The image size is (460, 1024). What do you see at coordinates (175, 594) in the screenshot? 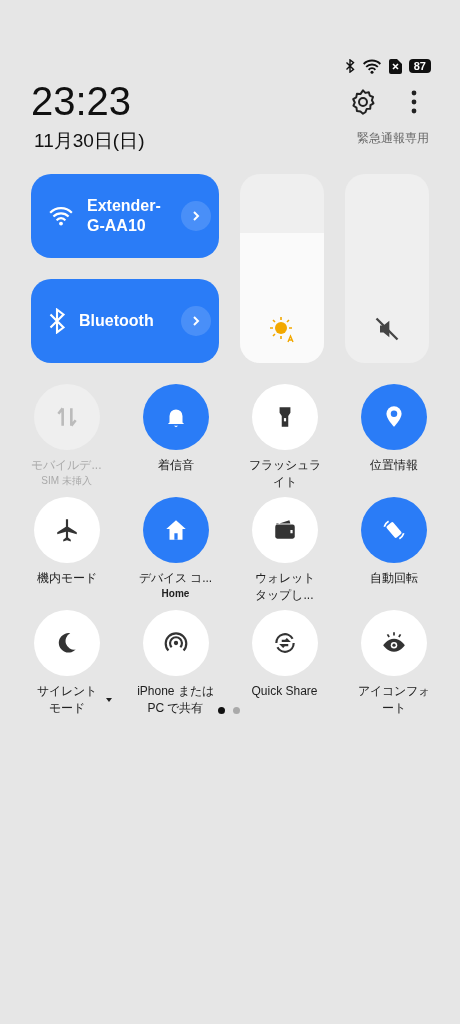
I see `toggle-sublabel: Home` at bounding box center [175, 594].